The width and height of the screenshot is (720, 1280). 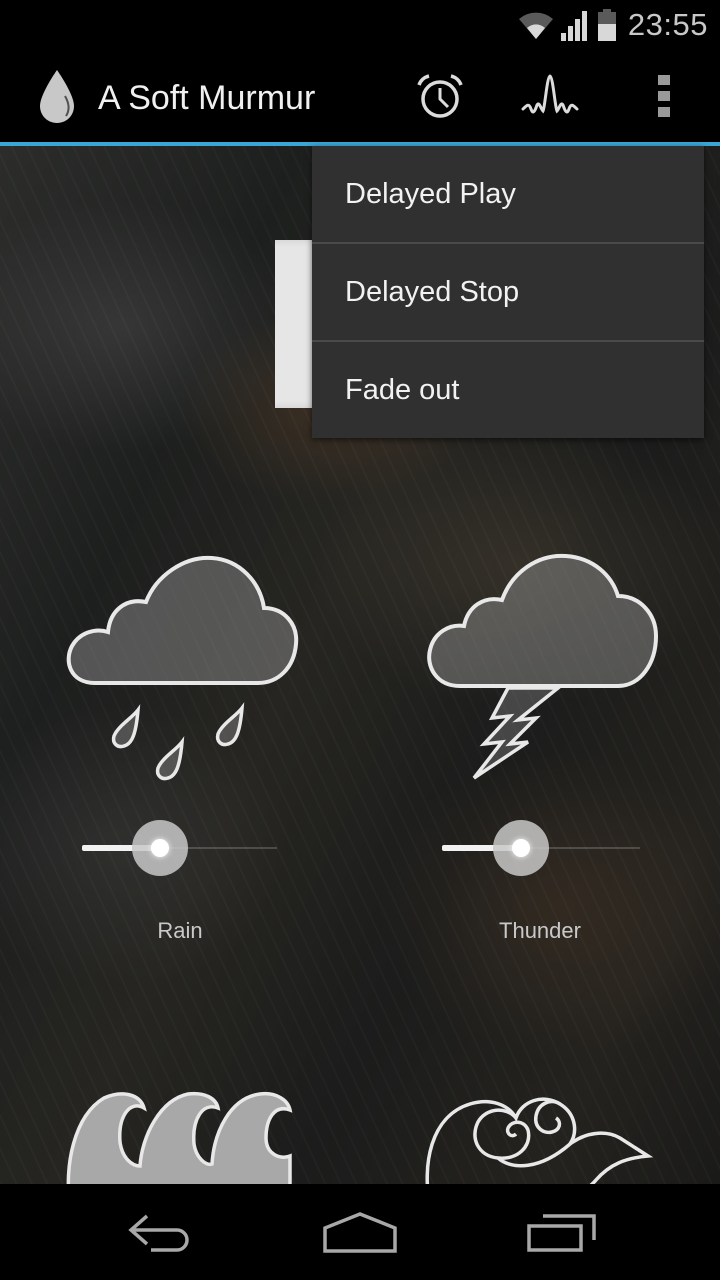 I want to click on rain-cloud-icon, so click(x=180, y=671).